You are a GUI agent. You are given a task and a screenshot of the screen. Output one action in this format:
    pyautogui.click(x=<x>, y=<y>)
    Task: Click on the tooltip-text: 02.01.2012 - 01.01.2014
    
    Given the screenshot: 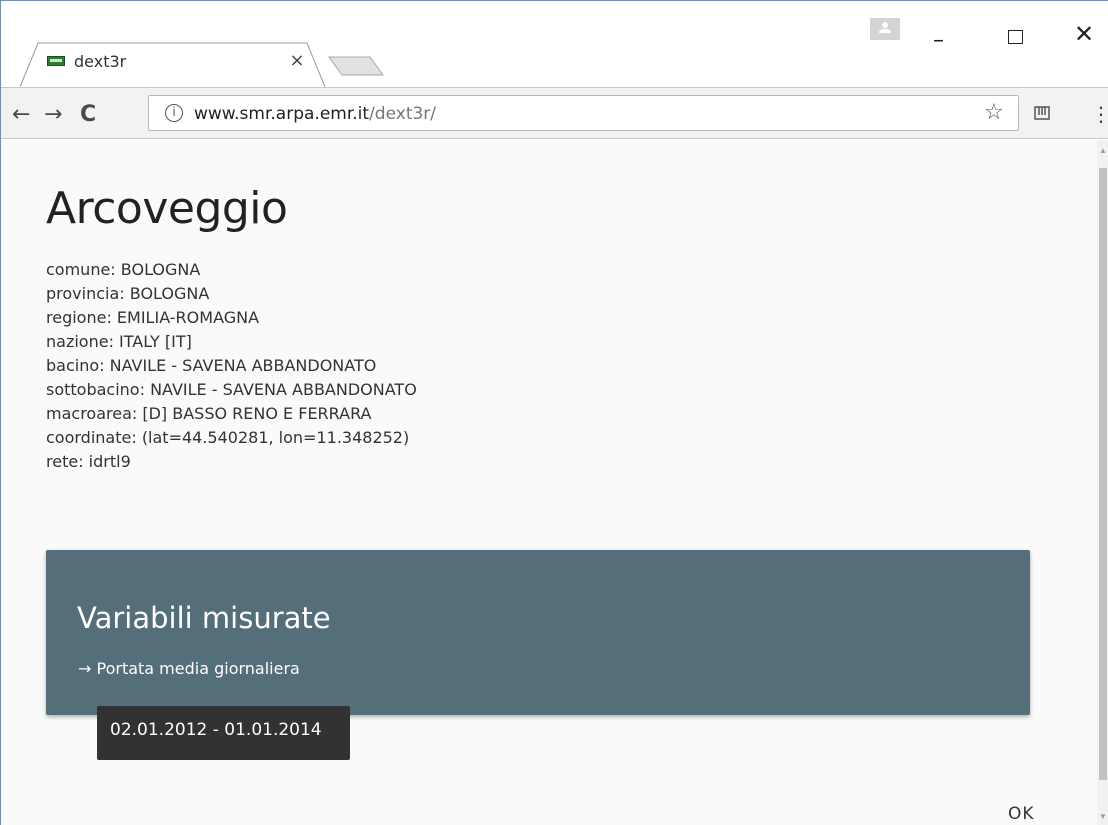 What is the action you would take?
    pyautogui.click(x=216, y=730)
    